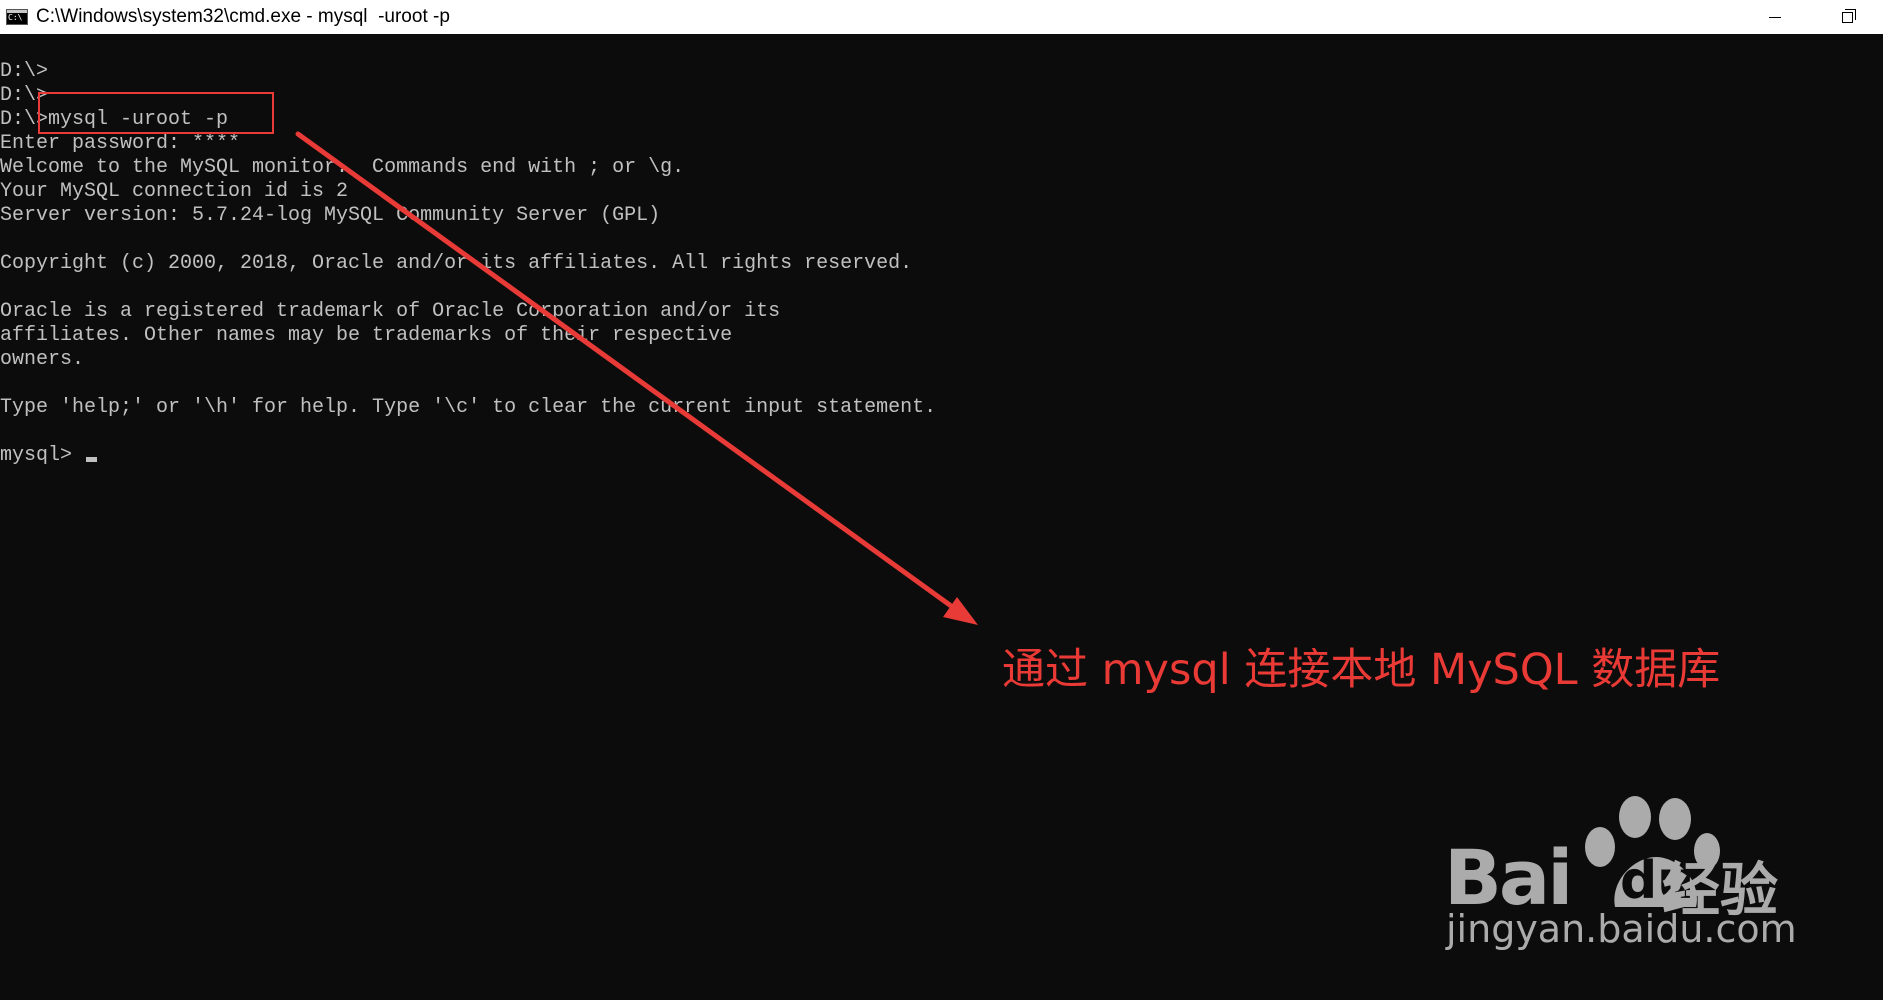  What do you see at coordinates (1620, 880) in the screenshot?
I see `baidu-jingyan-watermark: Bai du 经验 jingyan.baidu.com` at bounding box center [1620, 880].